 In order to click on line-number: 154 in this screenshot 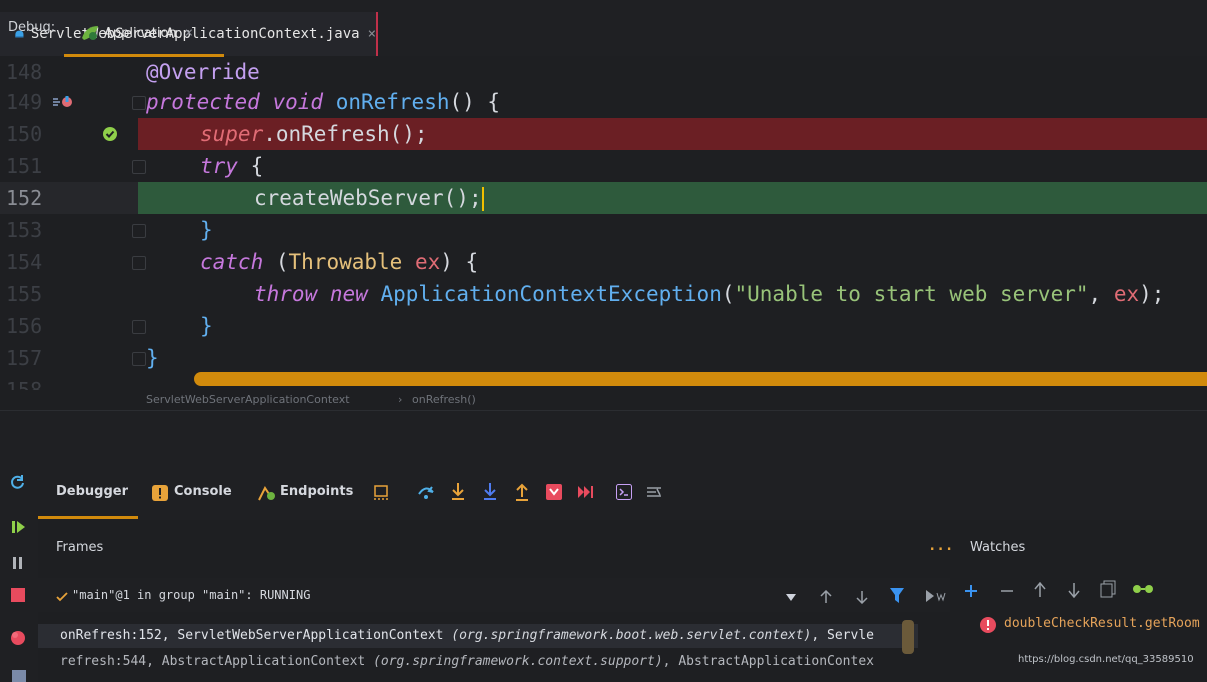, I will do `click(24, 262)`.